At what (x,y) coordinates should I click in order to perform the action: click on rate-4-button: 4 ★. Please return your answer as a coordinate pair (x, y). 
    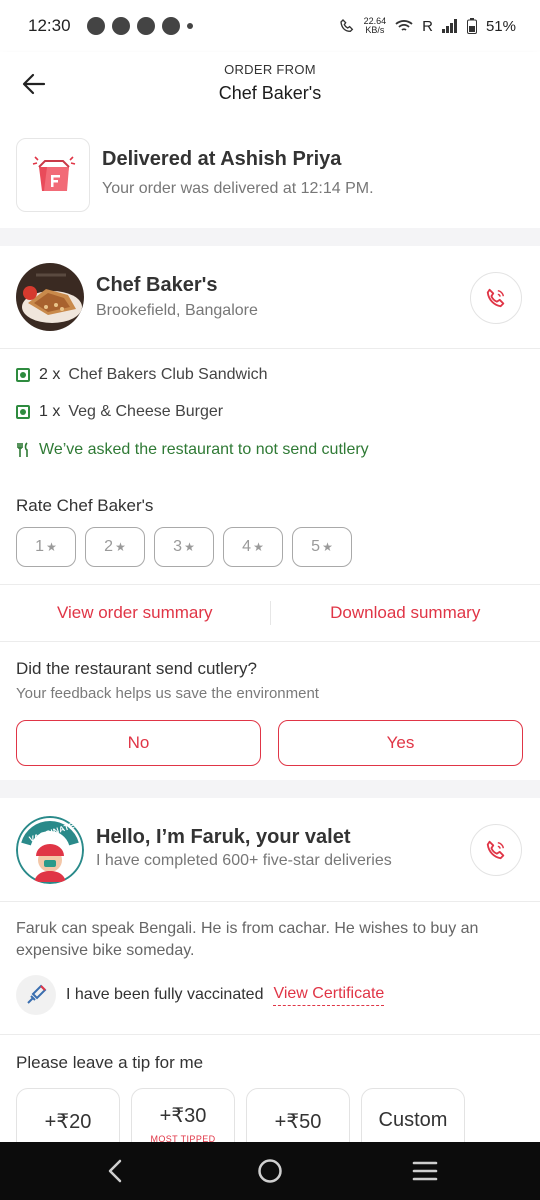
    Looking at the image, I should click on (253, 547).